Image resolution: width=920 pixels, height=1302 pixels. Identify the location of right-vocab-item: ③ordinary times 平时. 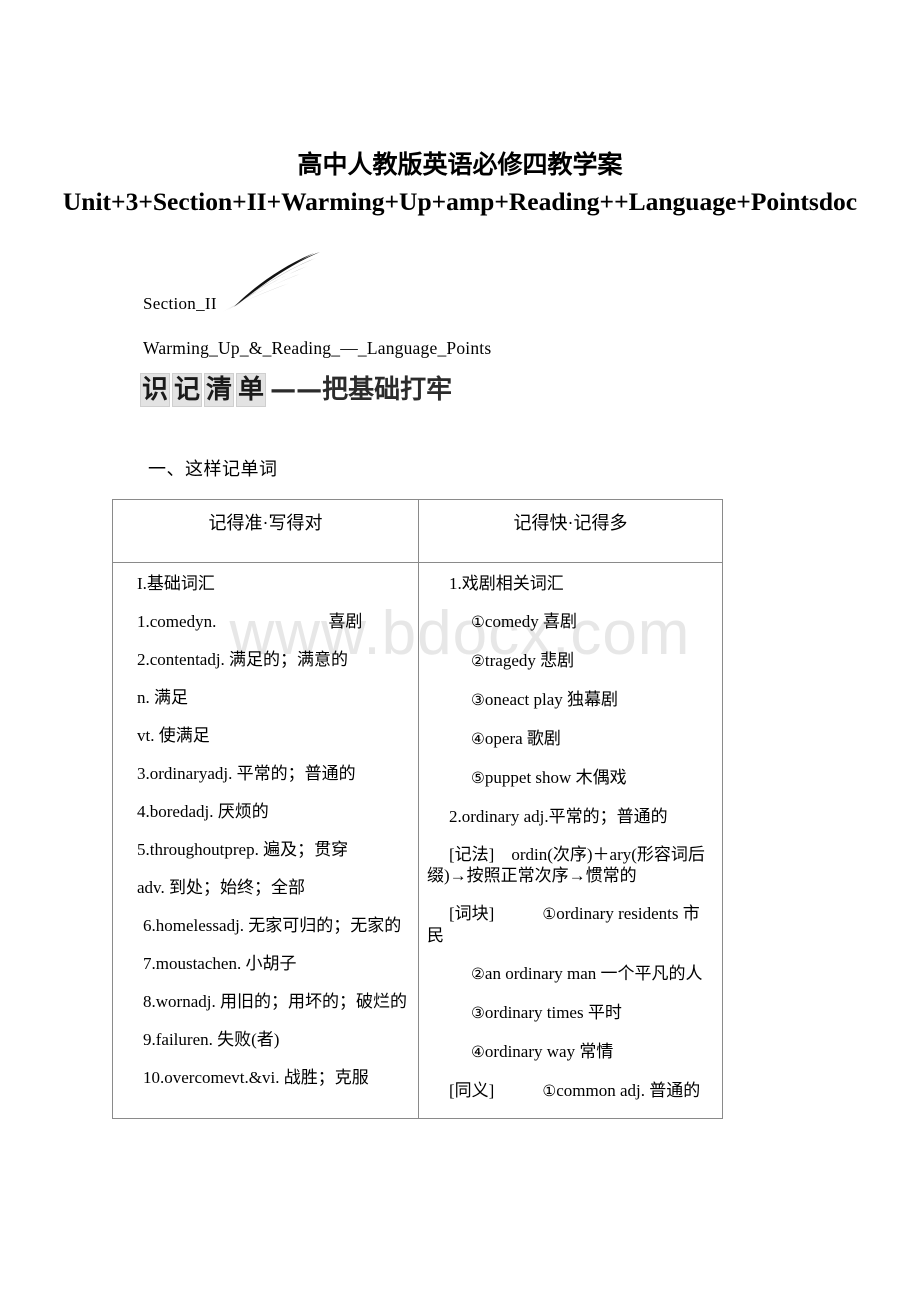
(570, 1013).